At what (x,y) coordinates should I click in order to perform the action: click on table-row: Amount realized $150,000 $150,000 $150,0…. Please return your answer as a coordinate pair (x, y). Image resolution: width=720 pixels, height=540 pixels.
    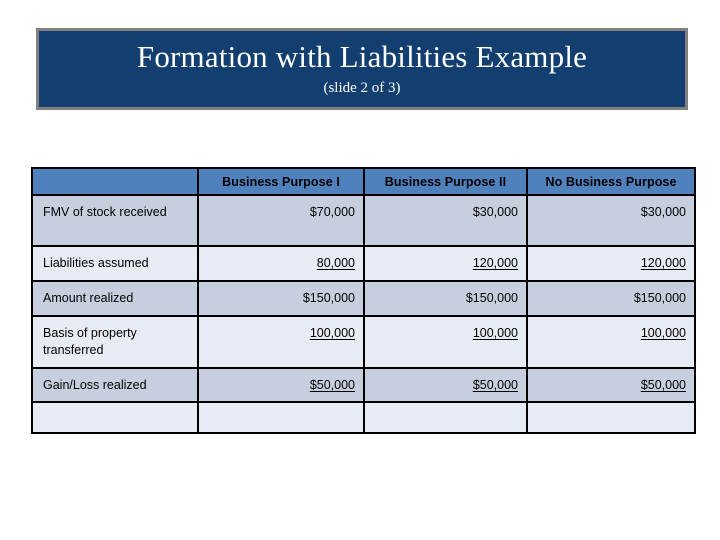
    Looking at the image, I should click on (363, 298).